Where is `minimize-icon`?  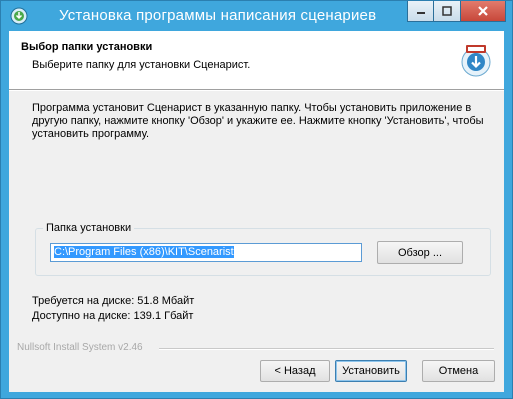
minimize-icon is located at coordinates (420, 13).